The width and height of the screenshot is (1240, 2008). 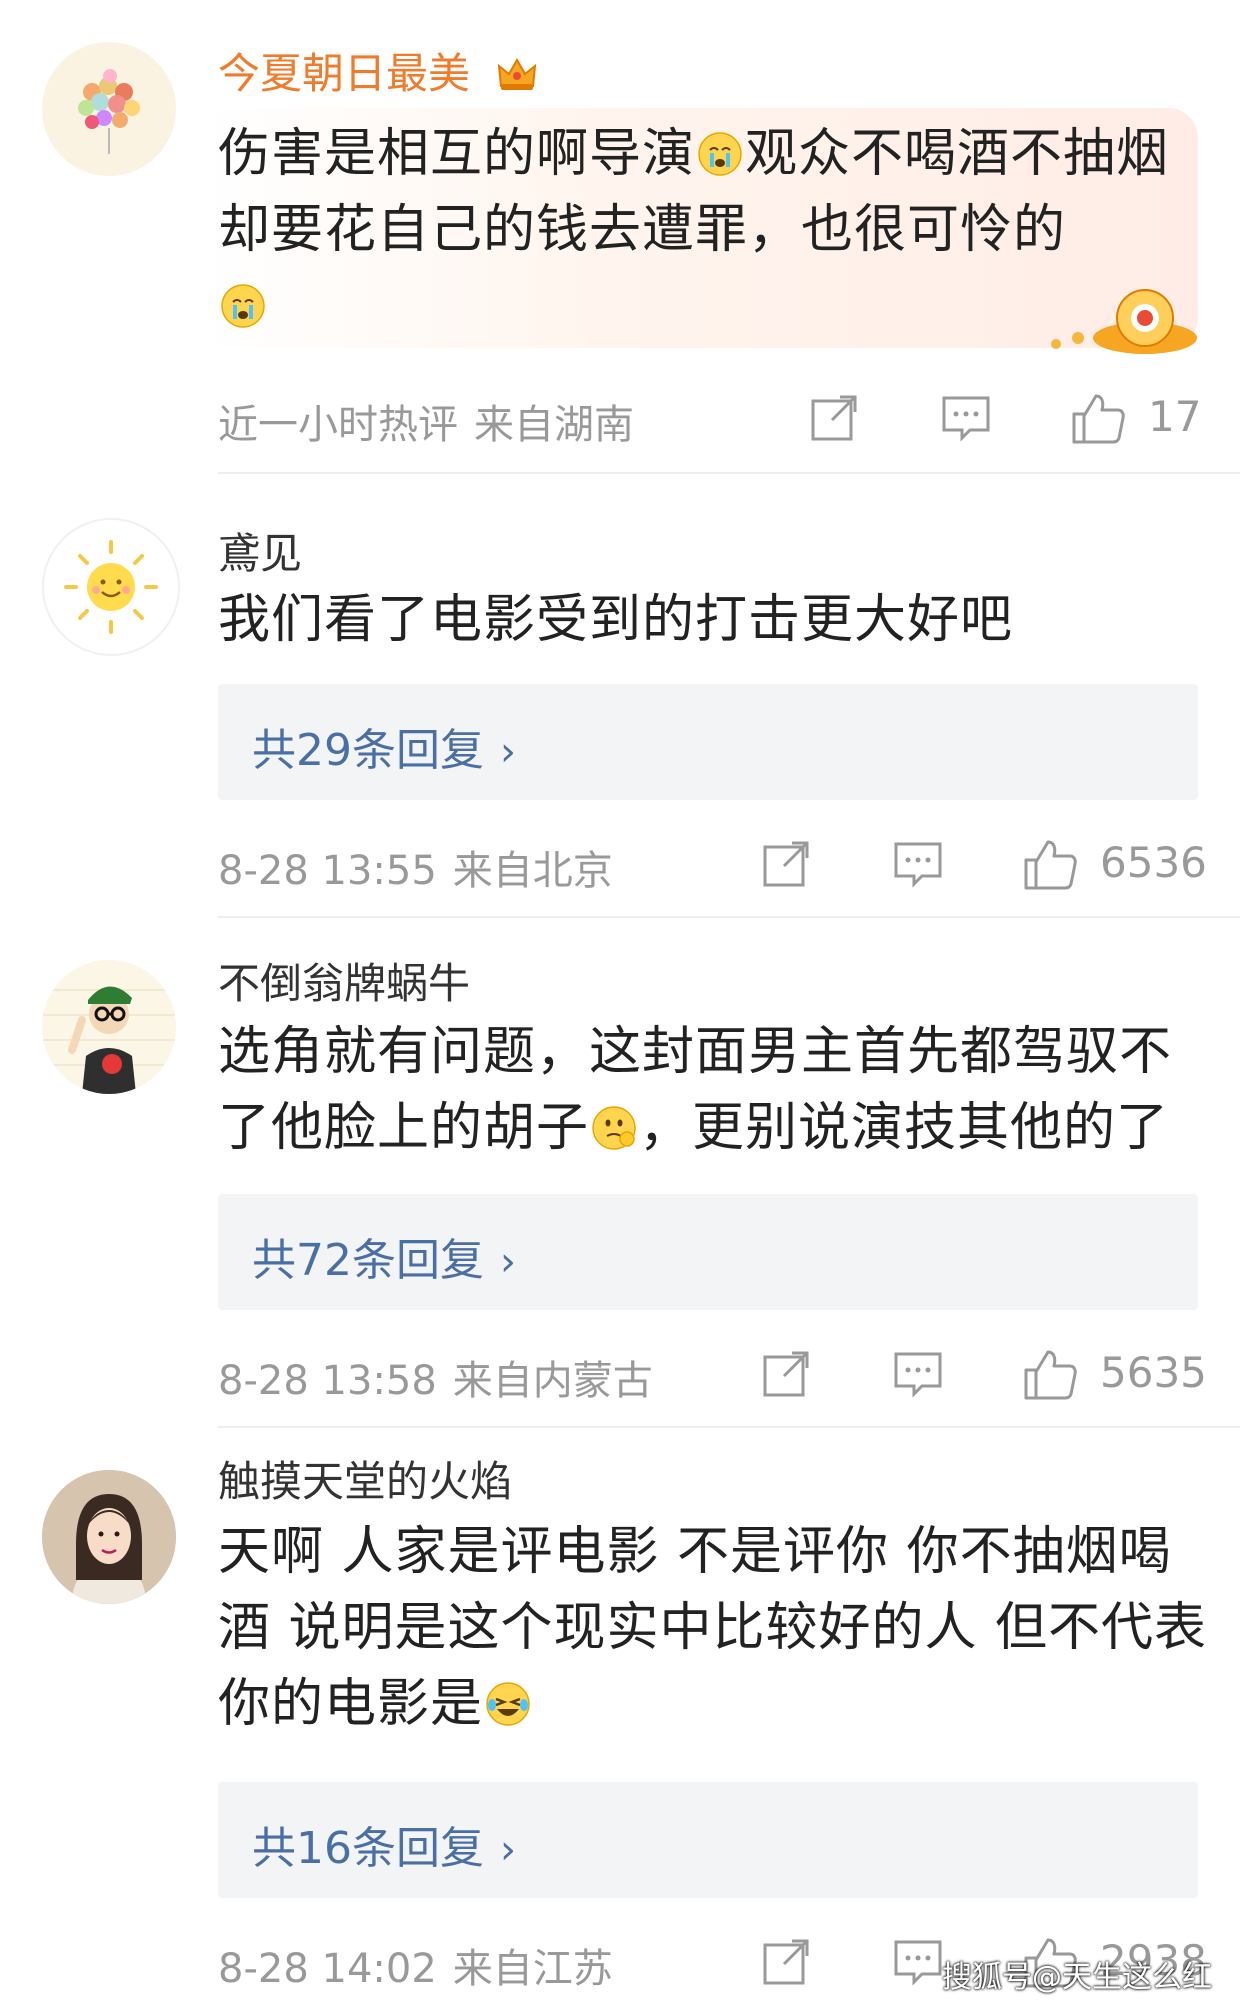 What do you see at coordinates (532, 871) in the screenshot?
I see `meta-location: 来自北京` at bounding box center [532, 871].